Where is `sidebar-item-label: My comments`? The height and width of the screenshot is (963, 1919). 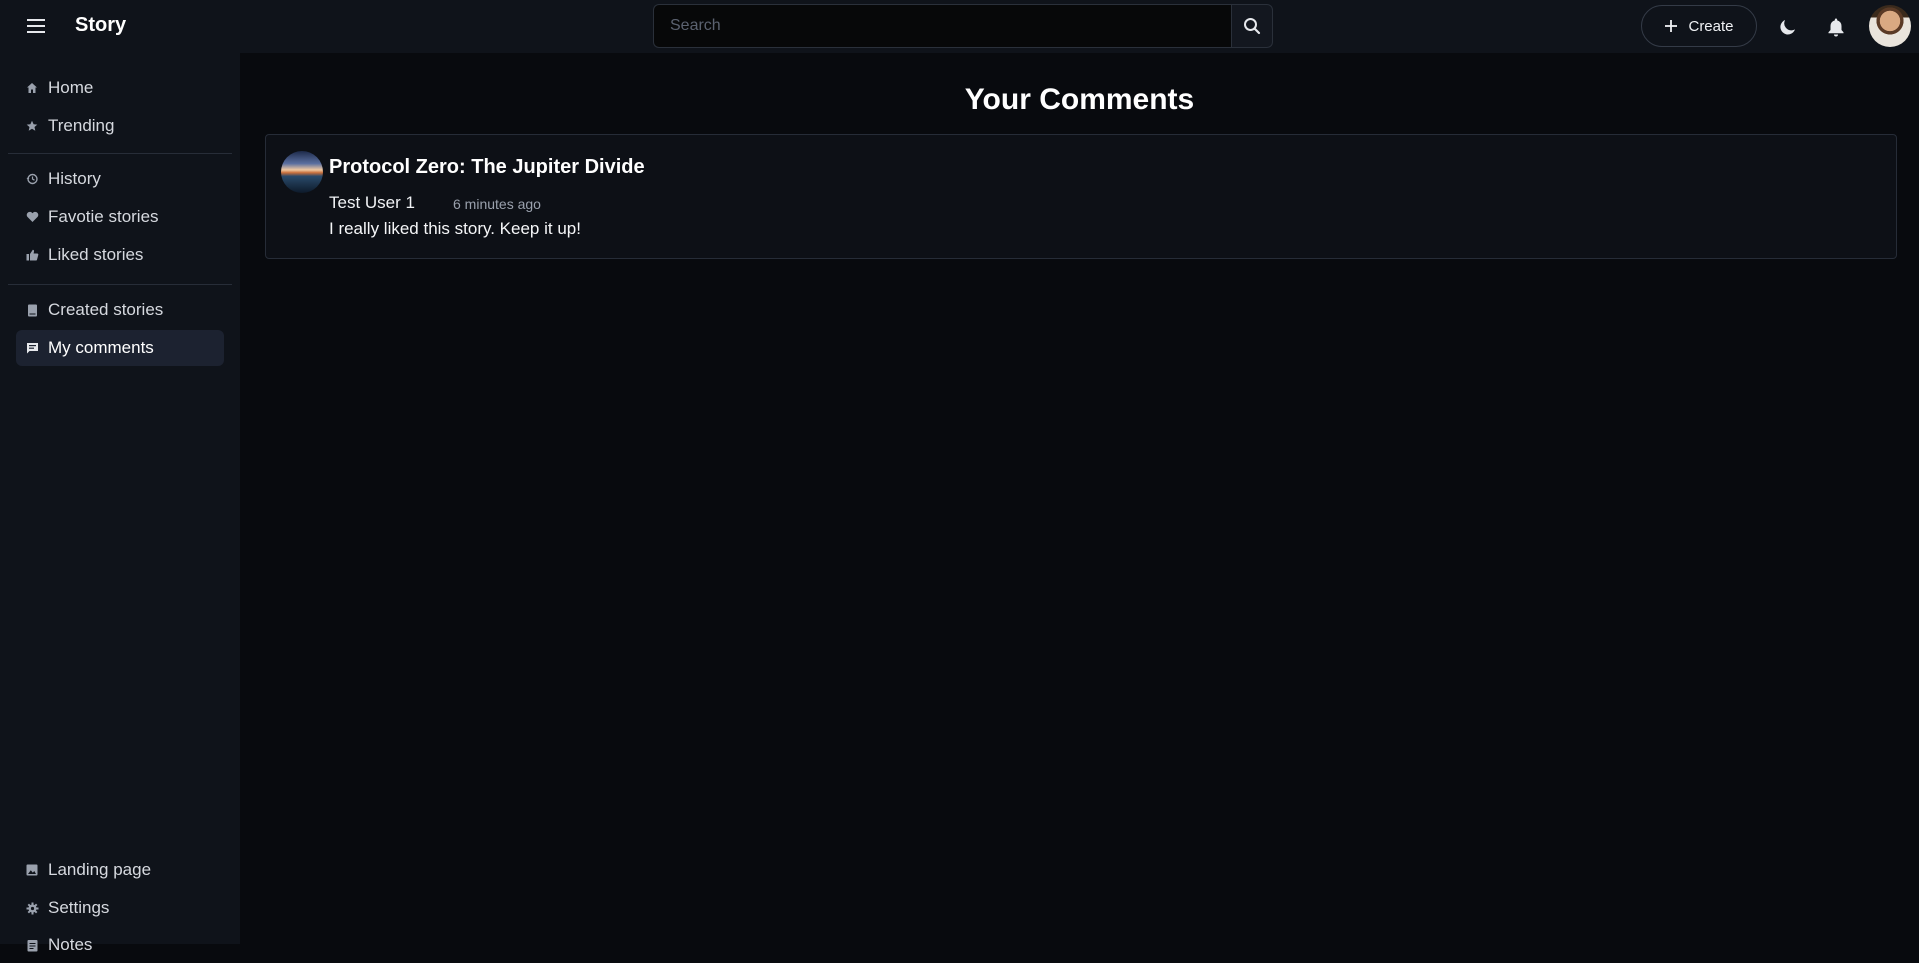
sidebar-item-label: My comments is located at coordinates (101, 347).